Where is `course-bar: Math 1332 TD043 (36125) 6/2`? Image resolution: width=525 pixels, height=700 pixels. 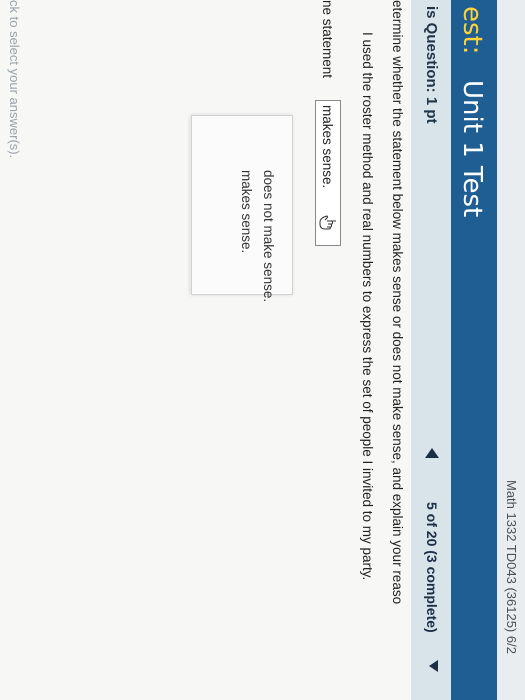
course-bar: Math 1332 TD043 (36125) 6/2 is located at coordinates (511, 350).